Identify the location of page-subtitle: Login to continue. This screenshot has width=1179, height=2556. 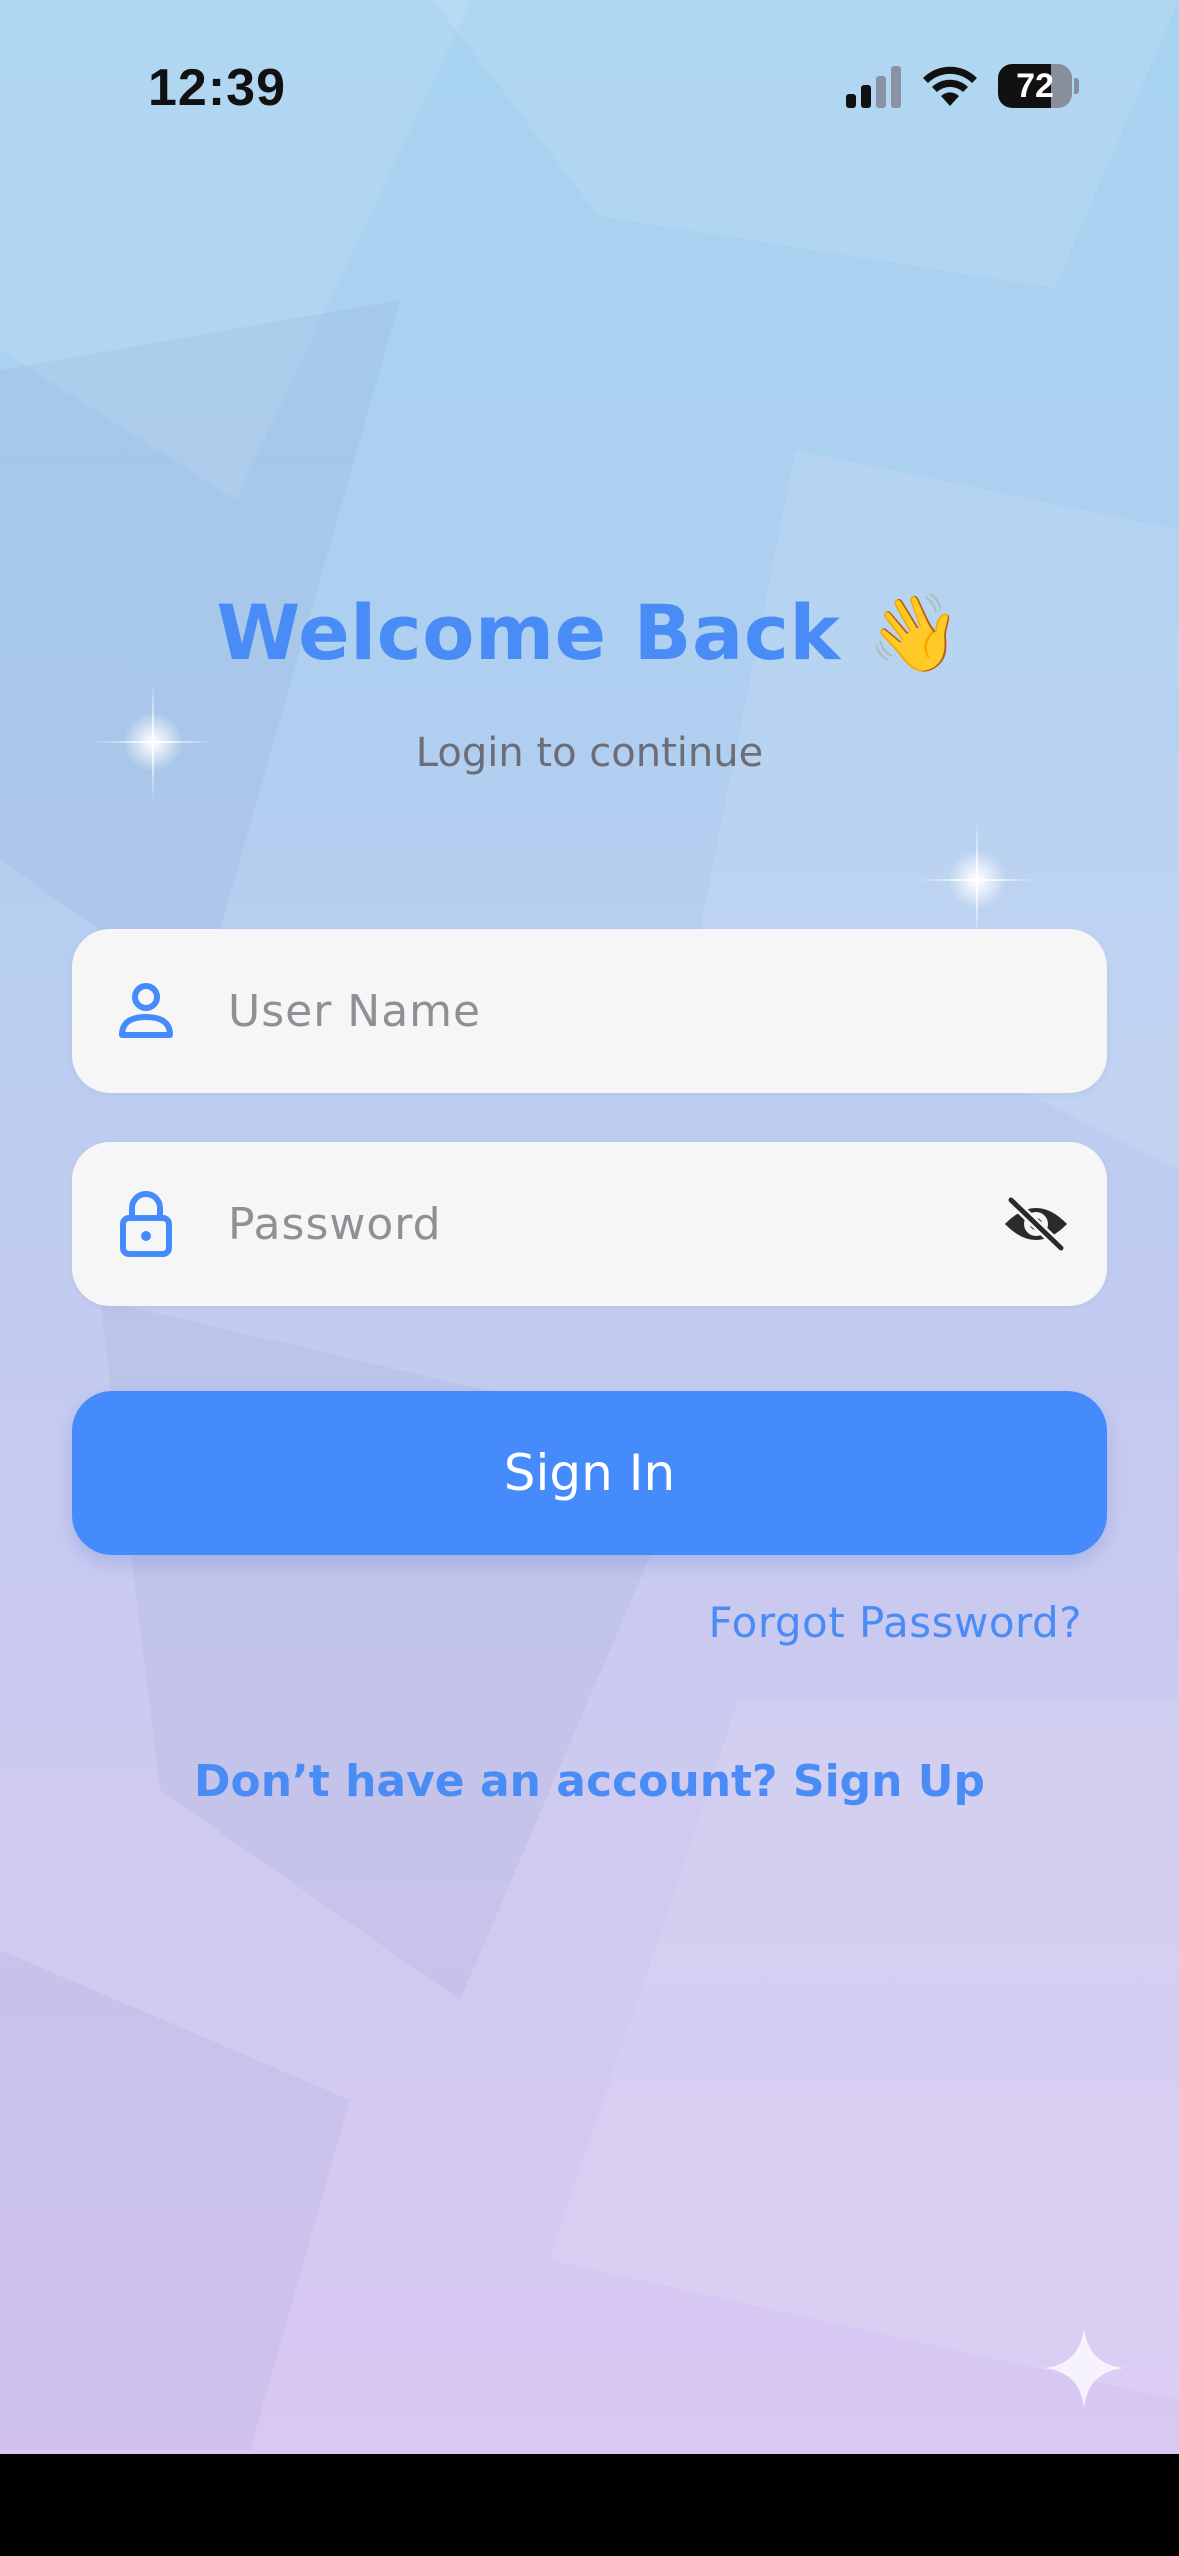
(589, 753).